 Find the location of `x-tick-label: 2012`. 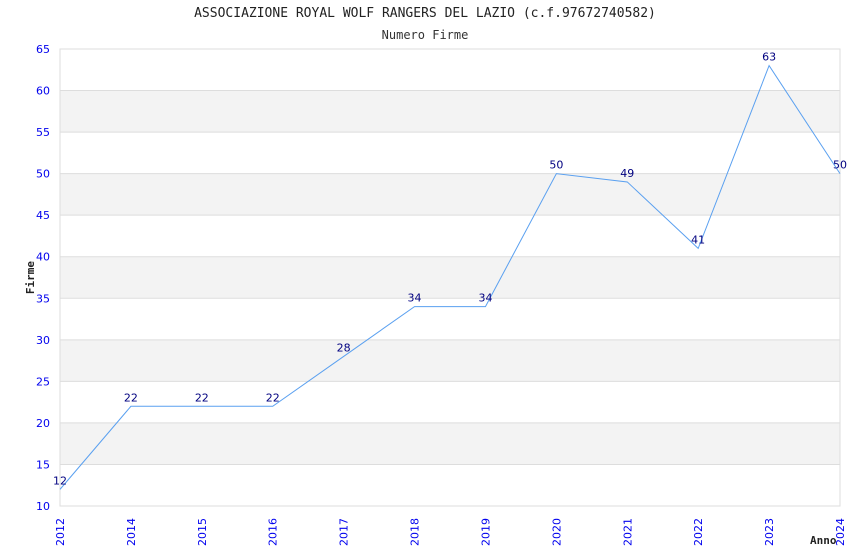

x-tick-label: 2012 is located at coordinates (60, 532).